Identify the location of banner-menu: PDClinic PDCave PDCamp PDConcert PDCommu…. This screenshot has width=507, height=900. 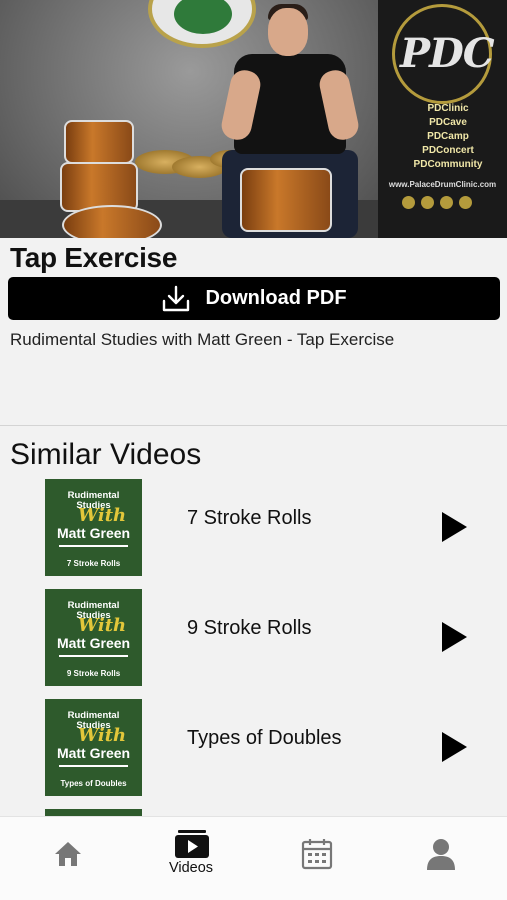
(448, 136).